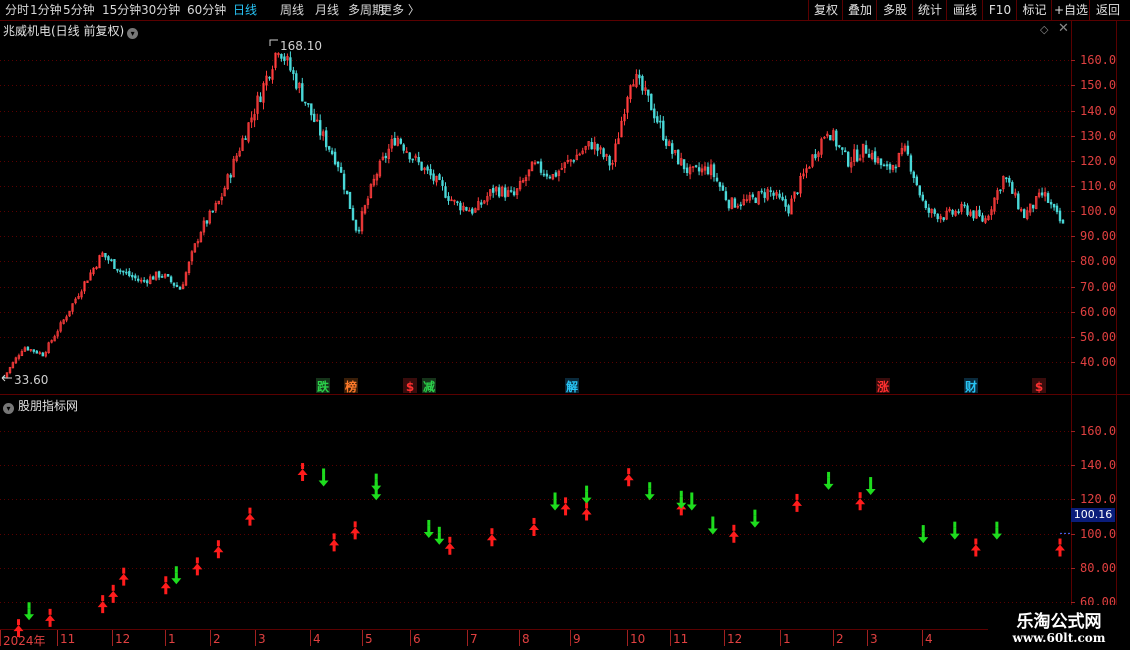 The image size is (1130, 650). What do you see at coordinates (1098, 110) in the screenshot?
I see `price-tick-label: 140.0` at bounding box center [1098, 110].